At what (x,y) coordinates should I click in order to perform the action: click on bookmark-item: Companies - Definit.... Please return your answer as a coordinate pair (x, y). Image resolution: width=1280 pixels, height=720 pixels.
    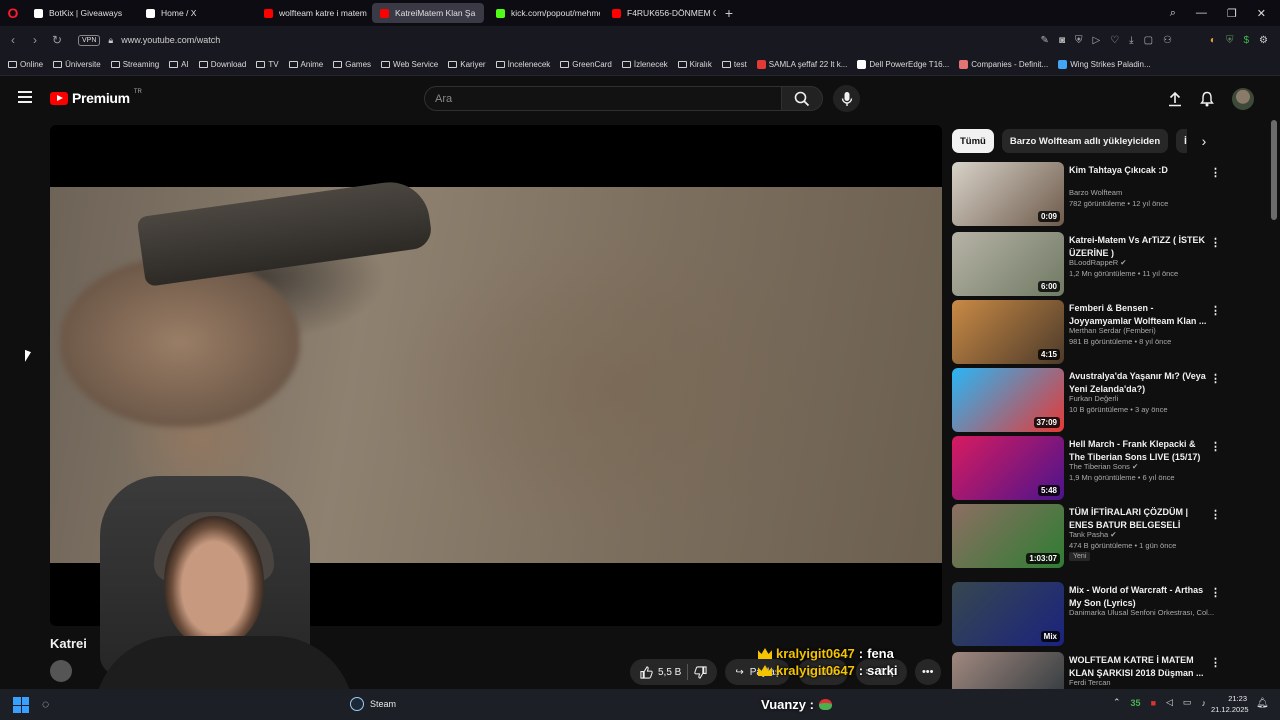
    Looking at the image, I should click on (1003, 64).